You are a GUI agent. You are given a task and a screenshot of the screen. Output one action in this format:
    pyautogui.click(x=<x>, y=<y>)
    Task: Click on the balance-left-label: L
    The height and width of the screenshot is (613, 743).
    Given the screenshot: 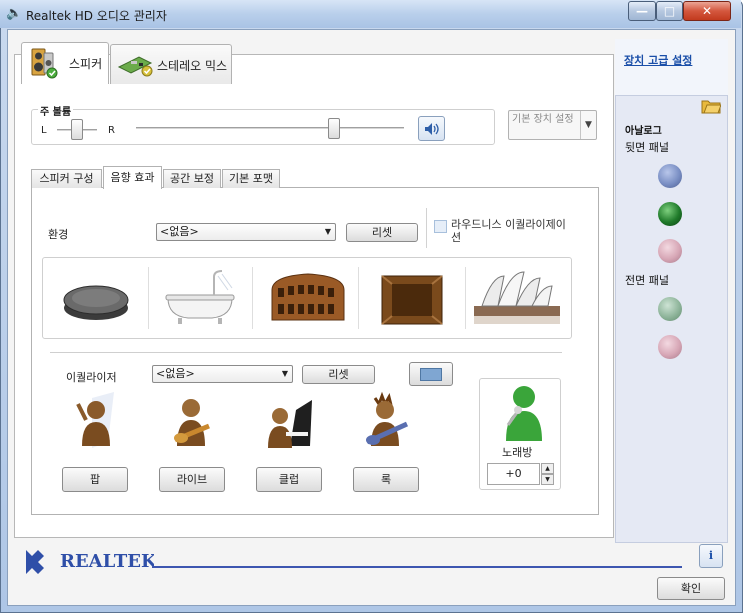 What is the action you would take?
    pyautogui.click(x=44, y=130)
    